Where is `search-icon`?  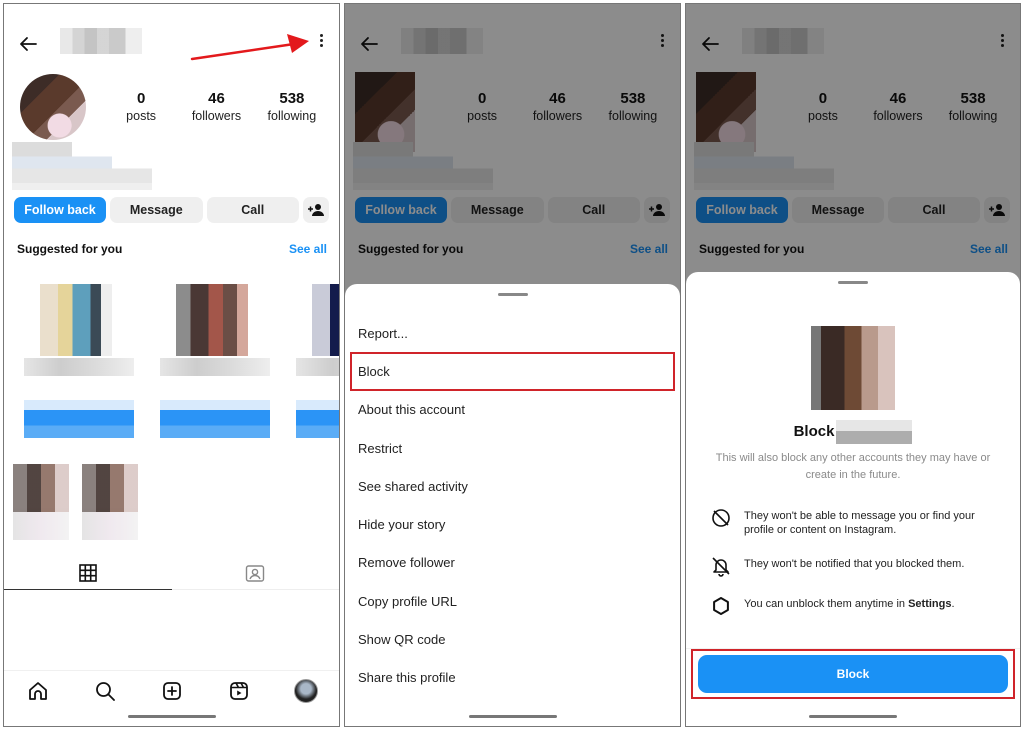
search-icon is located at coordinates (105, 691).